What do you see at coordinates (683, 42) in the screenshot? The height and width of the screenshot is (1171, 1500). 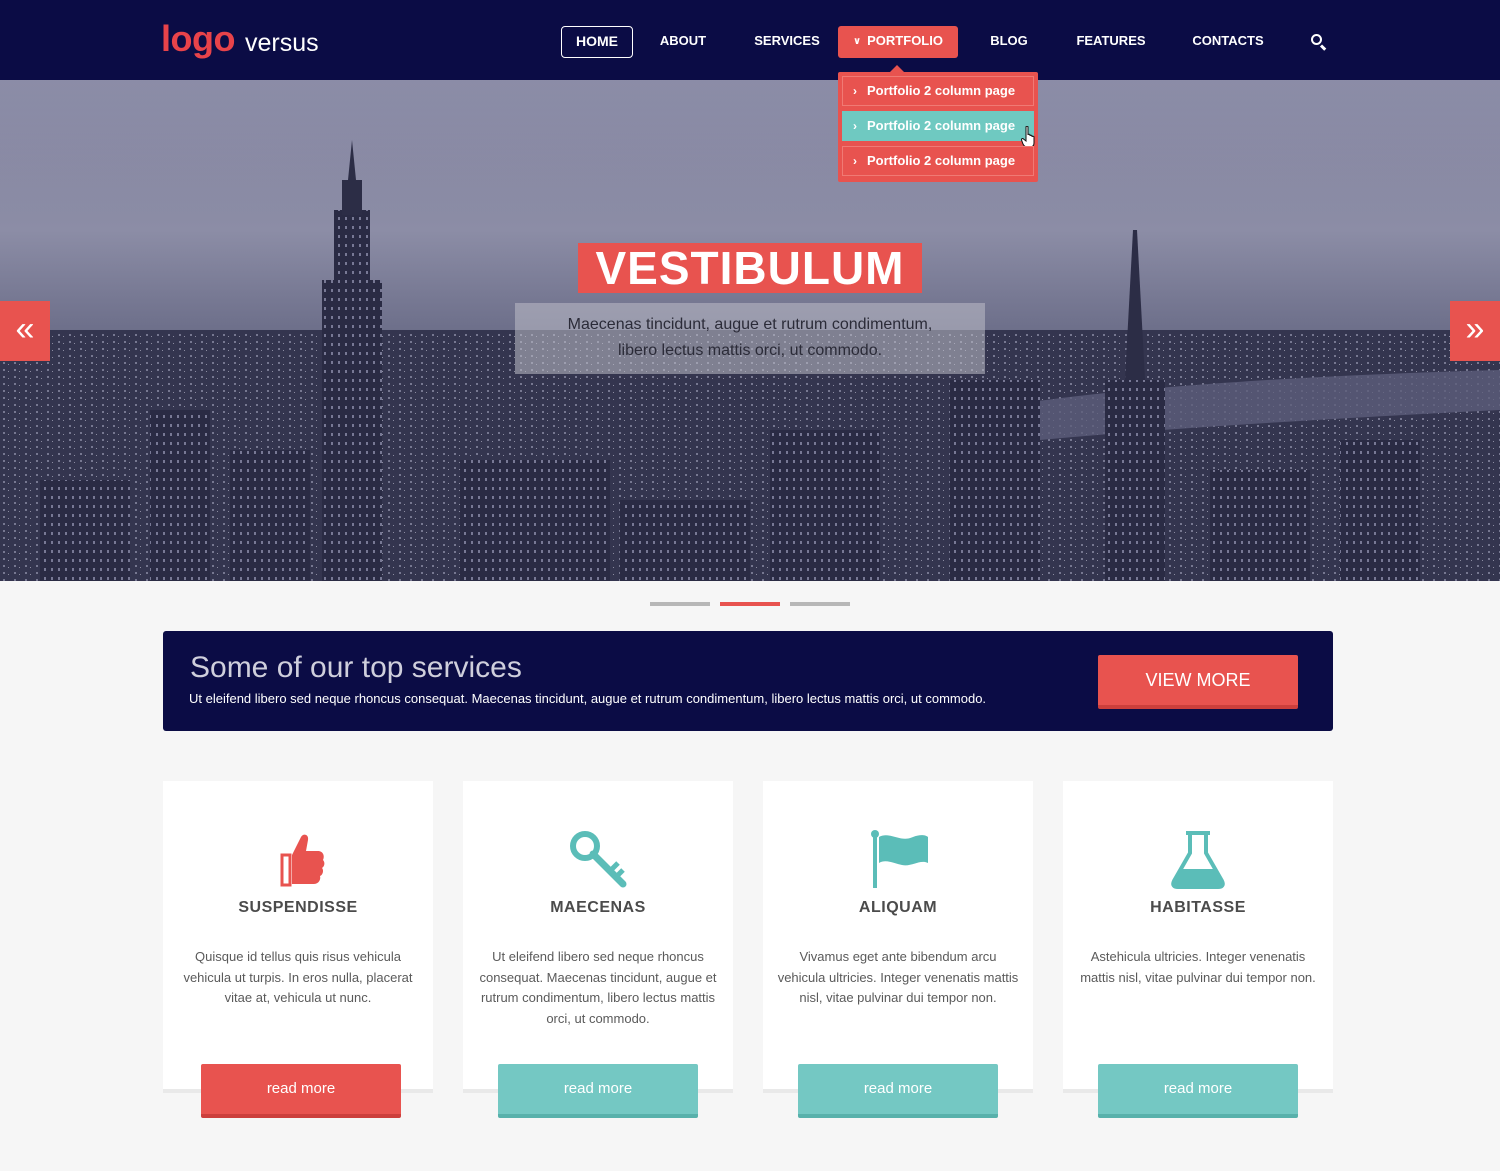 I see `nav-about: ABOUT` at bounding box center [683, 42].